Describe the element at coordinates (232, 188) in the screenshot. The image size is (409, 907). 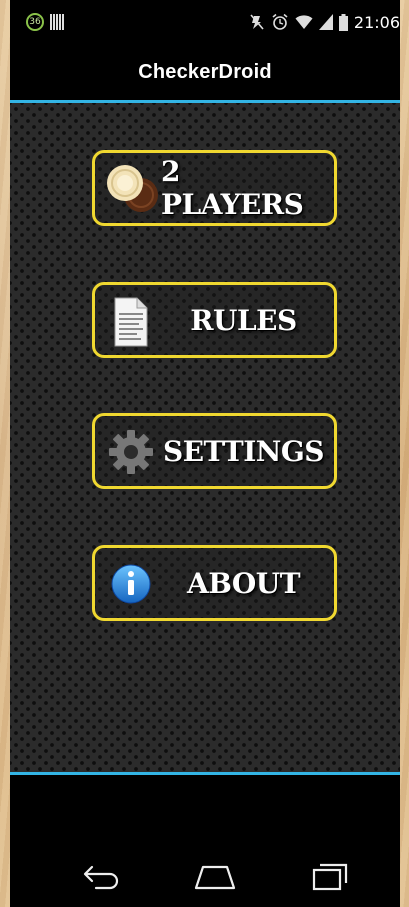
I see `two-players-label: 2 PLAYERS` at that location.